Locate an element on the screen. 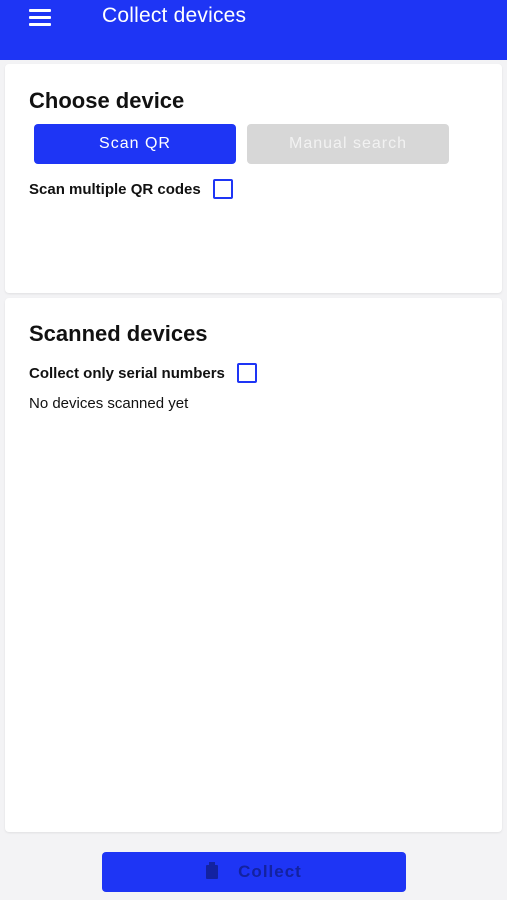 Image resolution: width=507 pixels, height=900 pixels. empty-devices-text: No devices scanned yet is located at coordinates (109, 403).